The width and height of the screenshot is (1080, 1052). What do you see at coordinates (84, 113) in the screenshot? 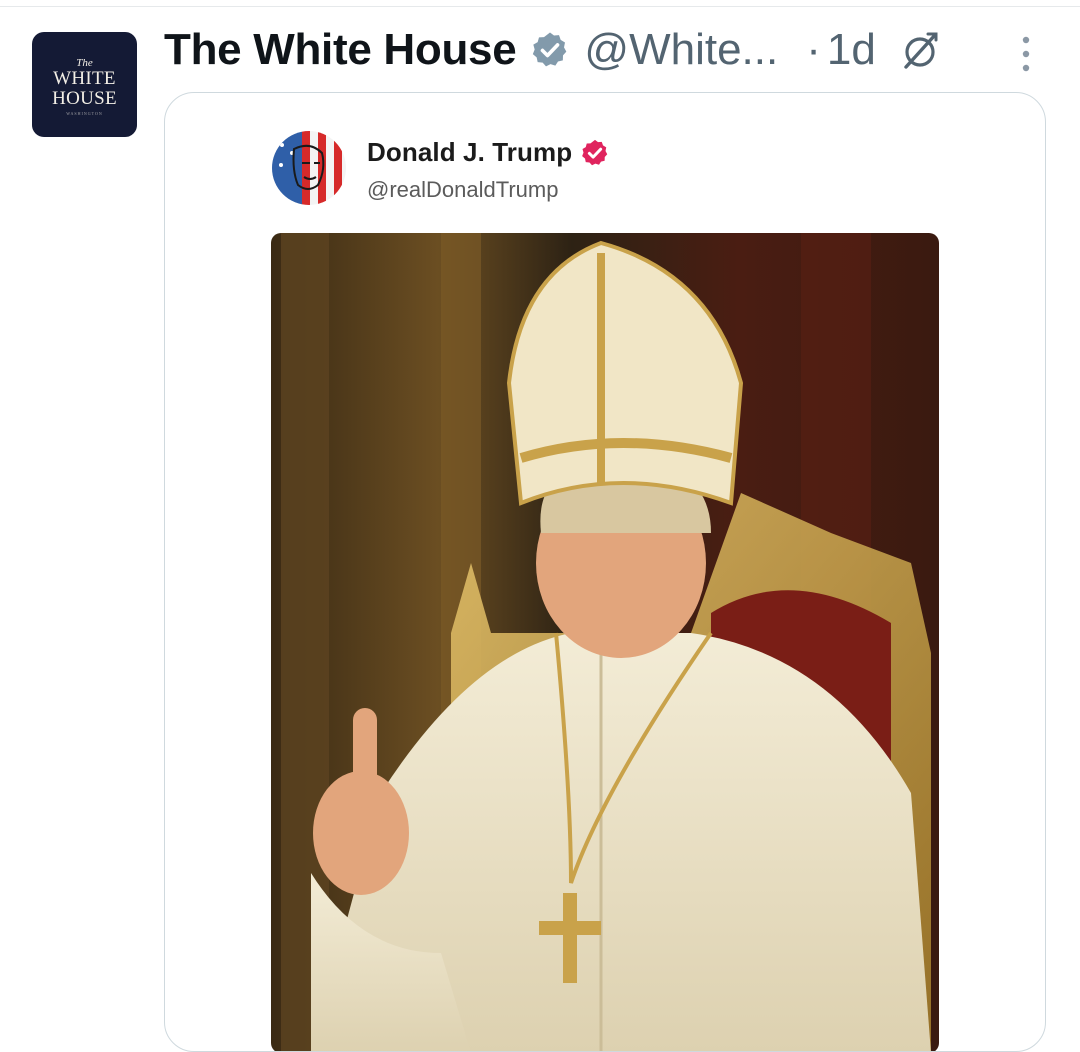
I see `avatar-line-washington: WASHINGTON` at bounding box center [84, 113].